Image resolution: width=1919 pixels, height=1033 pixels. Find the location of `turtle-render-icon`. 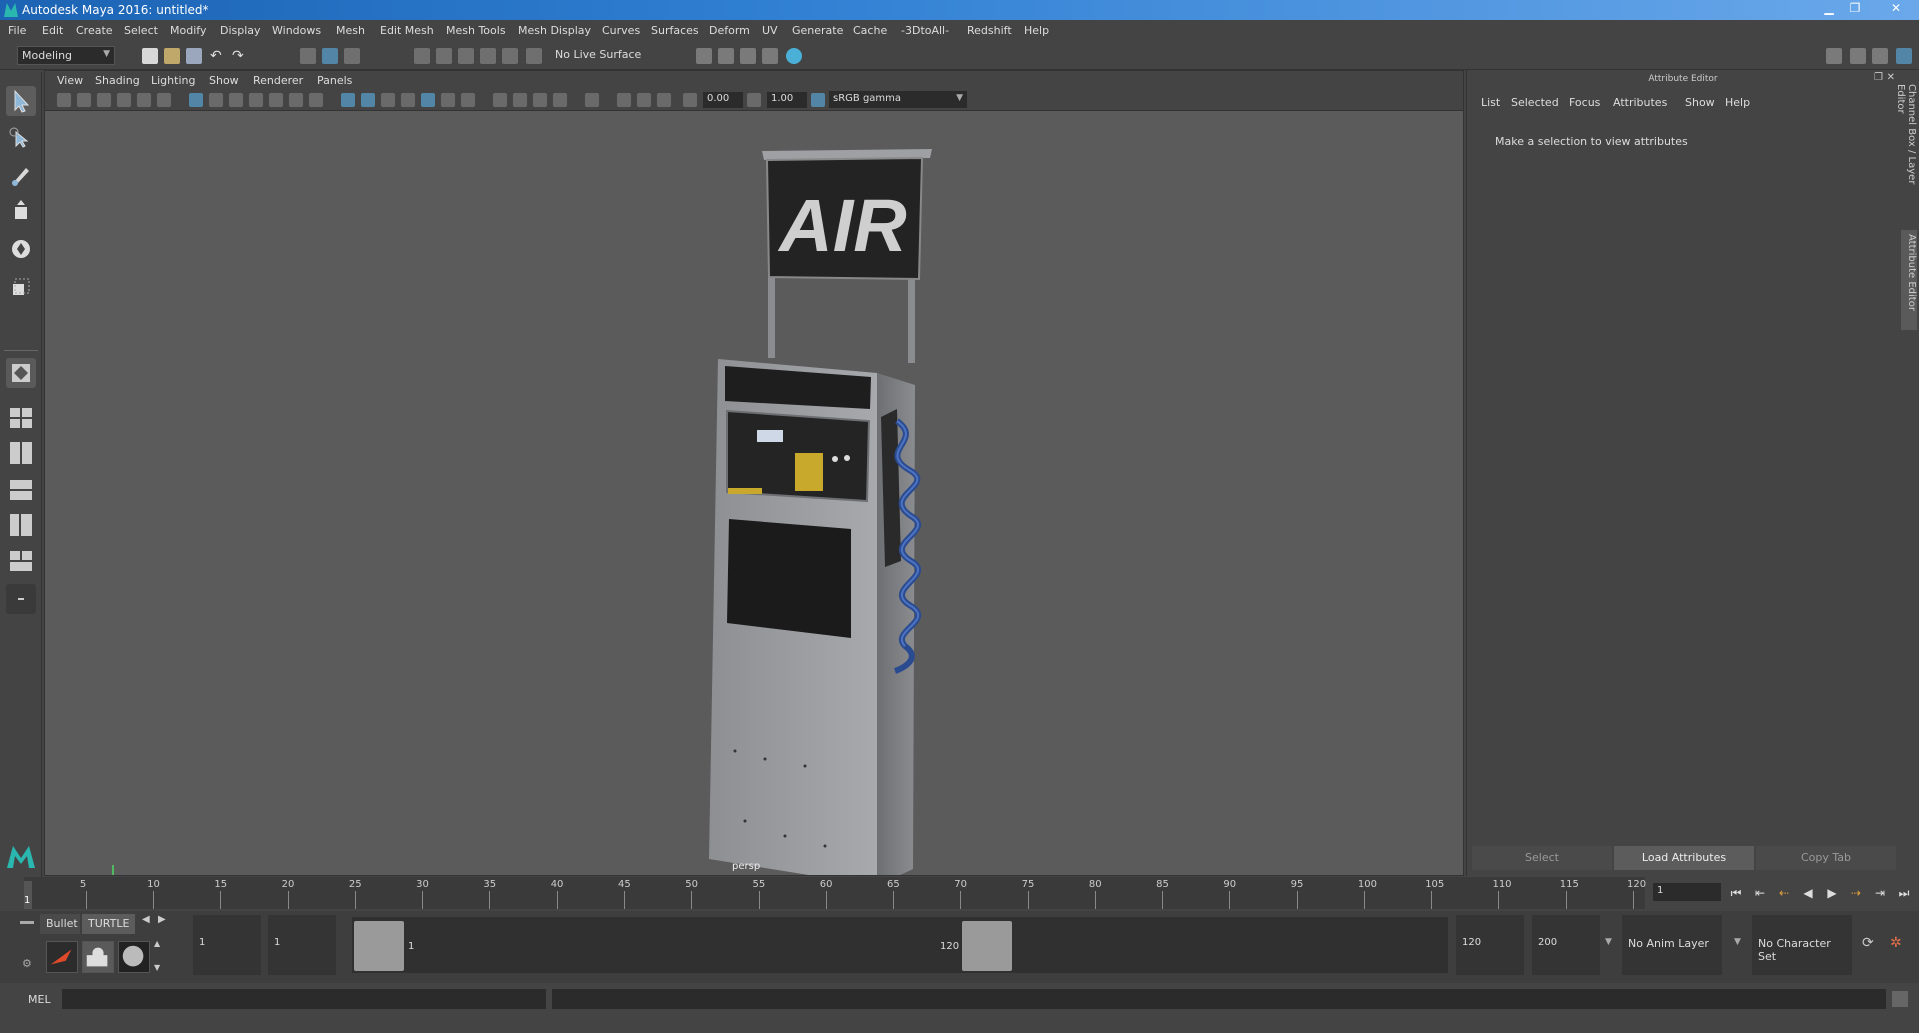

turtle-render-icon is located at coordinates (62, 957).